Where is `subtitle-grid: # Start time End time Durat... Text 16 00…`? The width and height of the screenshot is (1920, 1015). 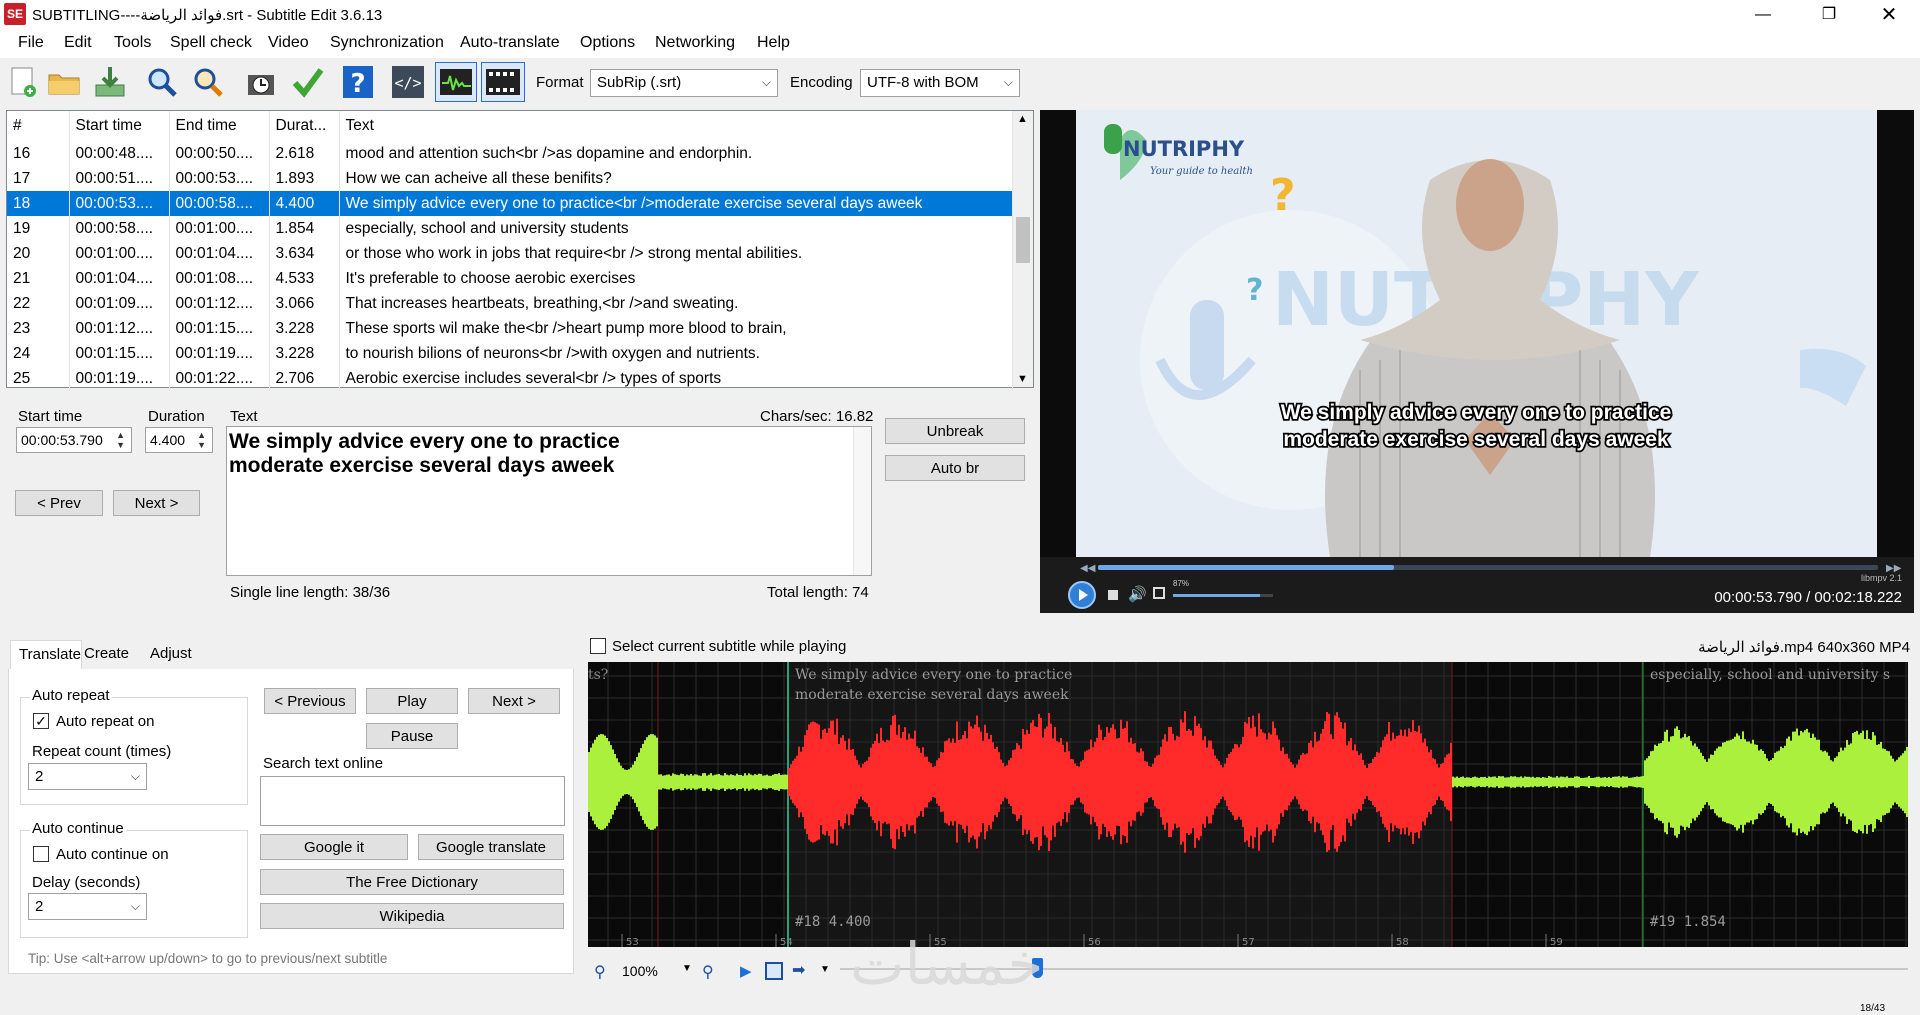 subtitle-grid: # Start time End time Durat... Text 16 00… is located at coordinates (520, 250).